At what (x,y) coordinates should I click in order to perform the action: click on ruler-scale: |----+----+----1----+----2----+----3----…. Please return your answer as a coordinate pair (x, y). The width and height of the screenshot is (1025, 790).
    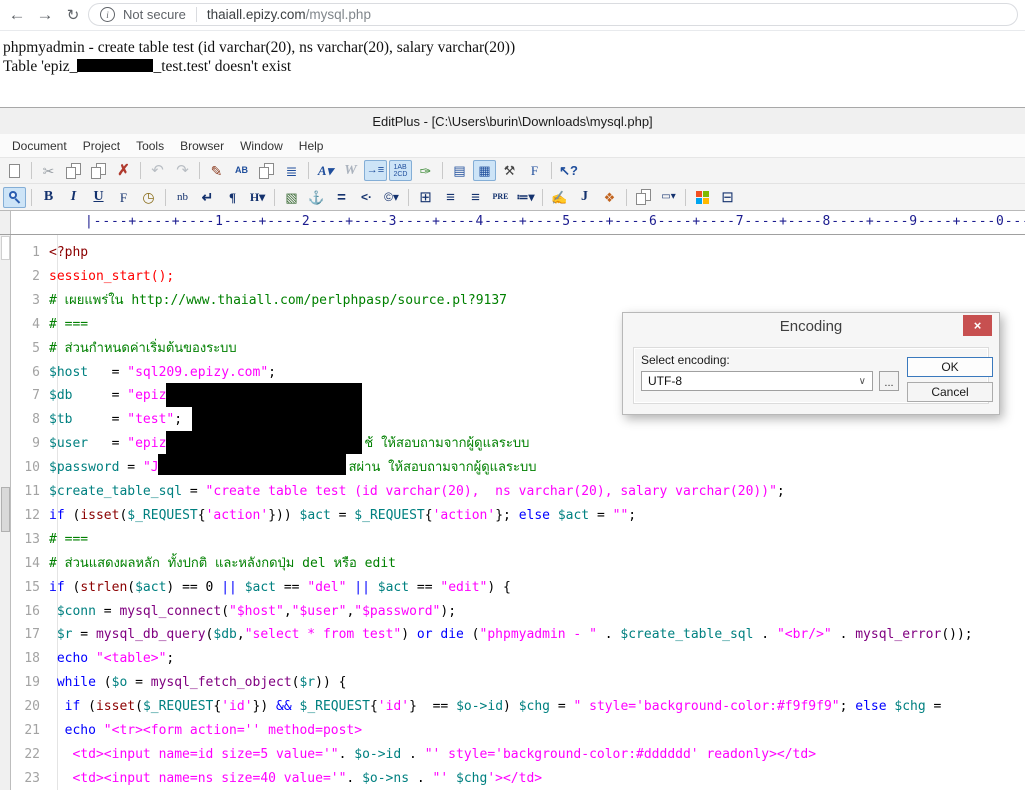
    Looking at the image, I should click on (555, 221).